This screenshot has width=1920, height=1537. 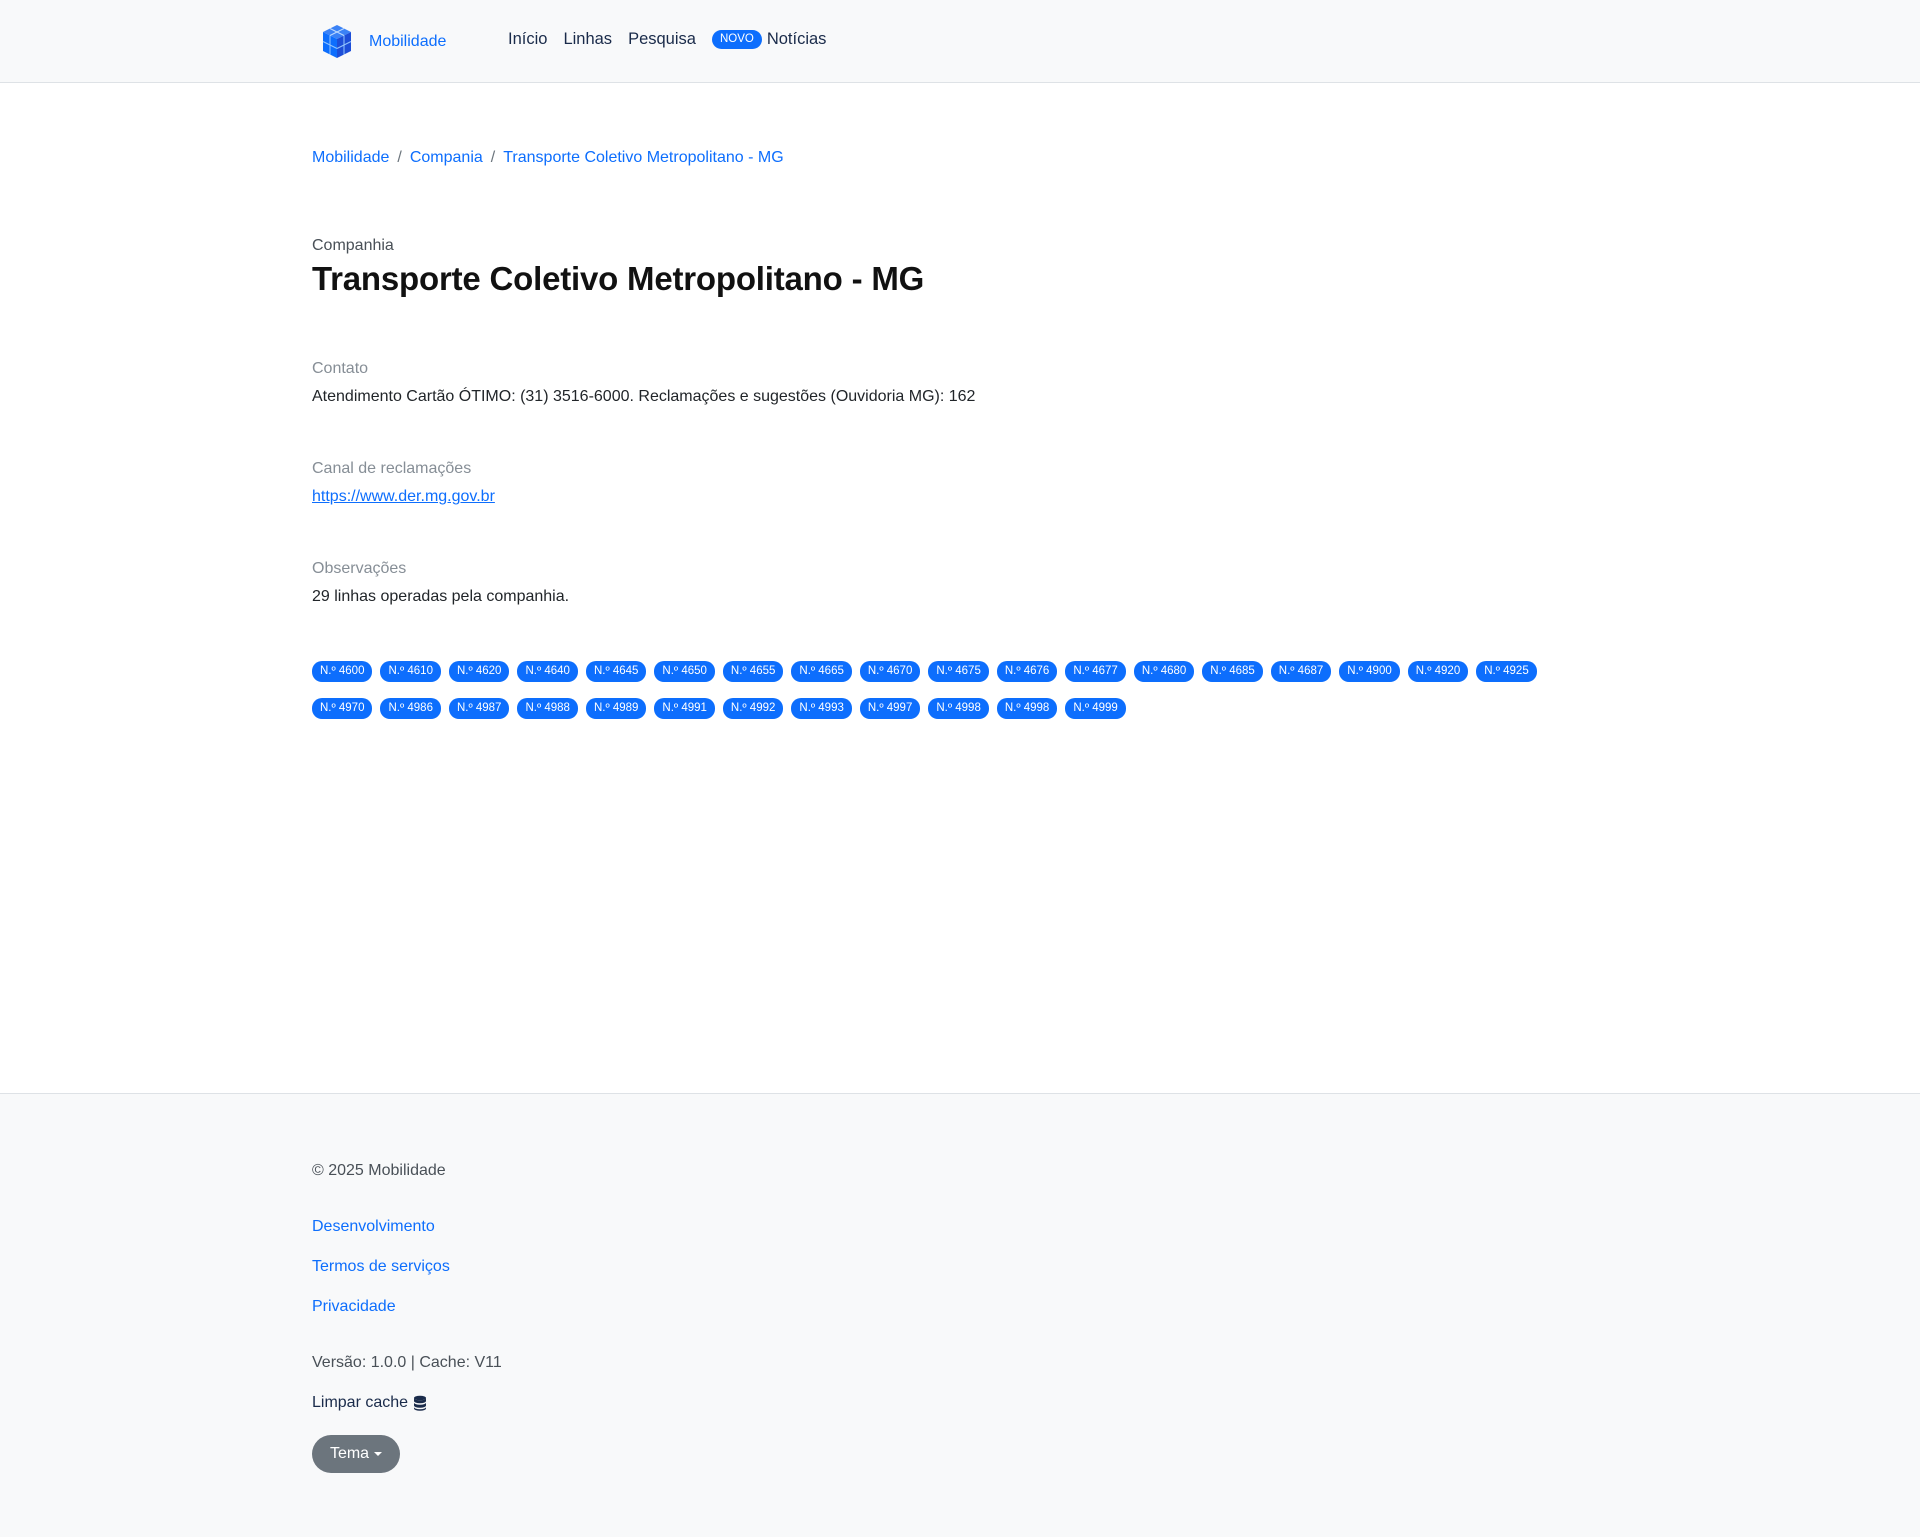 What do you see at coordinates (381, 1267) in the screenshot?
I see `footer-link-termos: Termos de serviços` at bounding box center [381, 1267].